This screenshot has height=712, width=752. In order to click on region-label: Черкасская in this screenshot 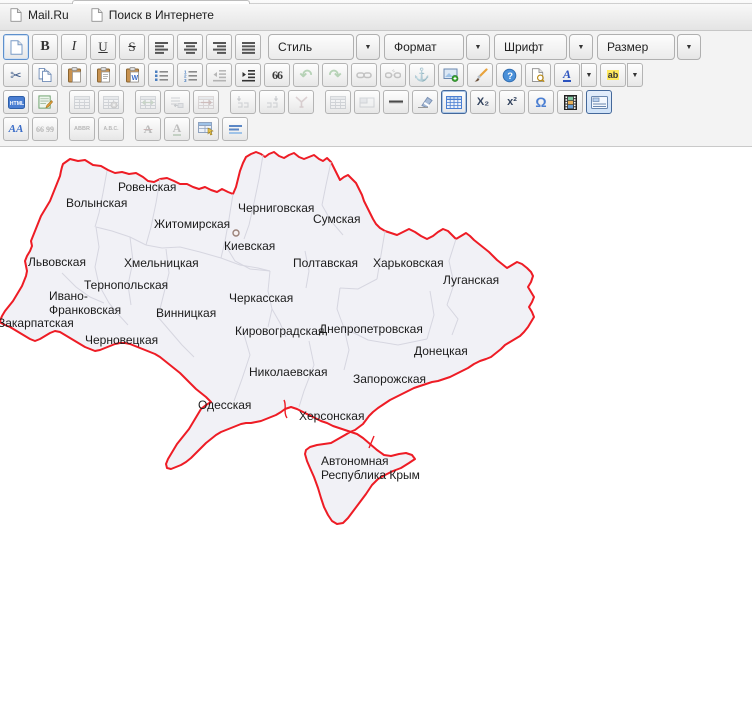, I will do `click(261, 298)`.